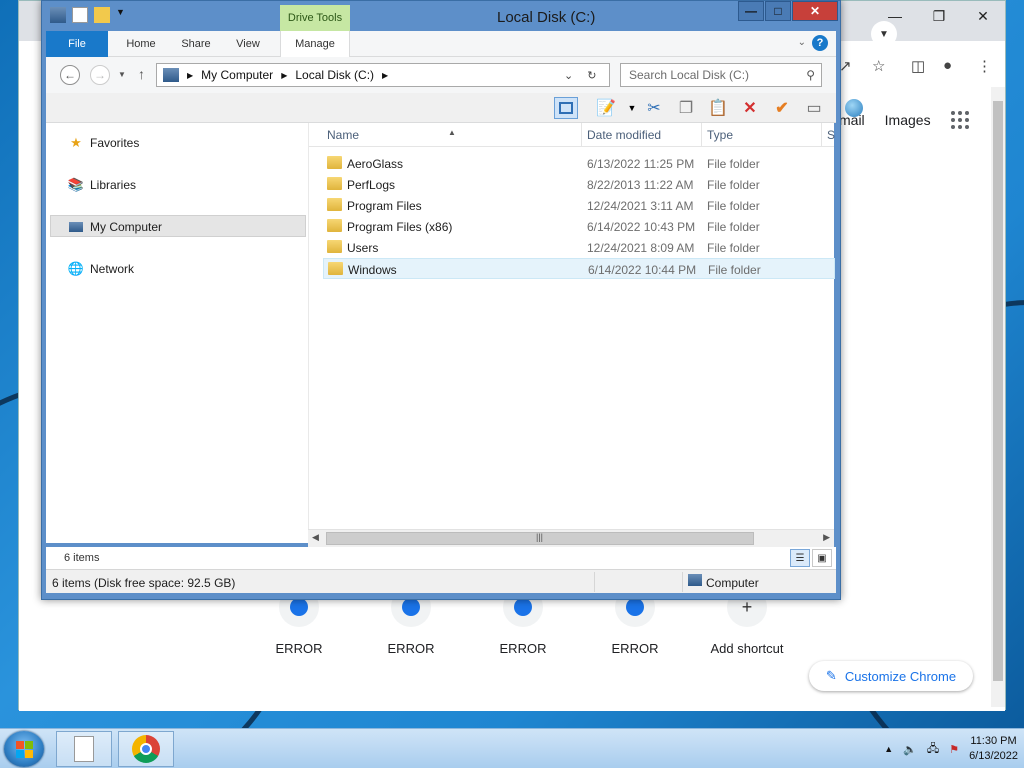 Image resolution: width=1024 pixels, height=768 pixels. What do you see at coordinates (831, 135) in the screenshot?
I see `column-size: S` at bounding box center [831, 135].